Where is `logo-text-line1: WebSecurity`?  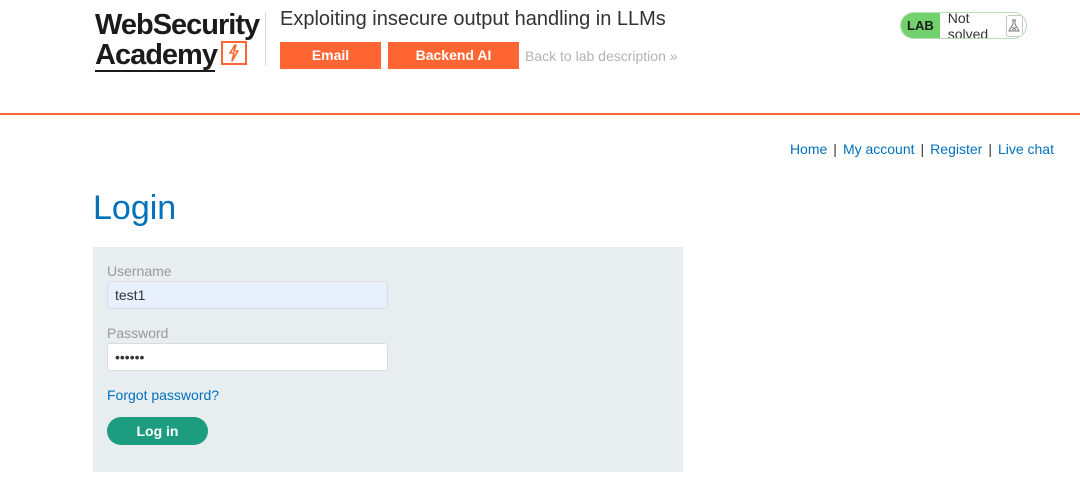
logo-text-line1: WebSecurity is located at coordinates (177, 25).